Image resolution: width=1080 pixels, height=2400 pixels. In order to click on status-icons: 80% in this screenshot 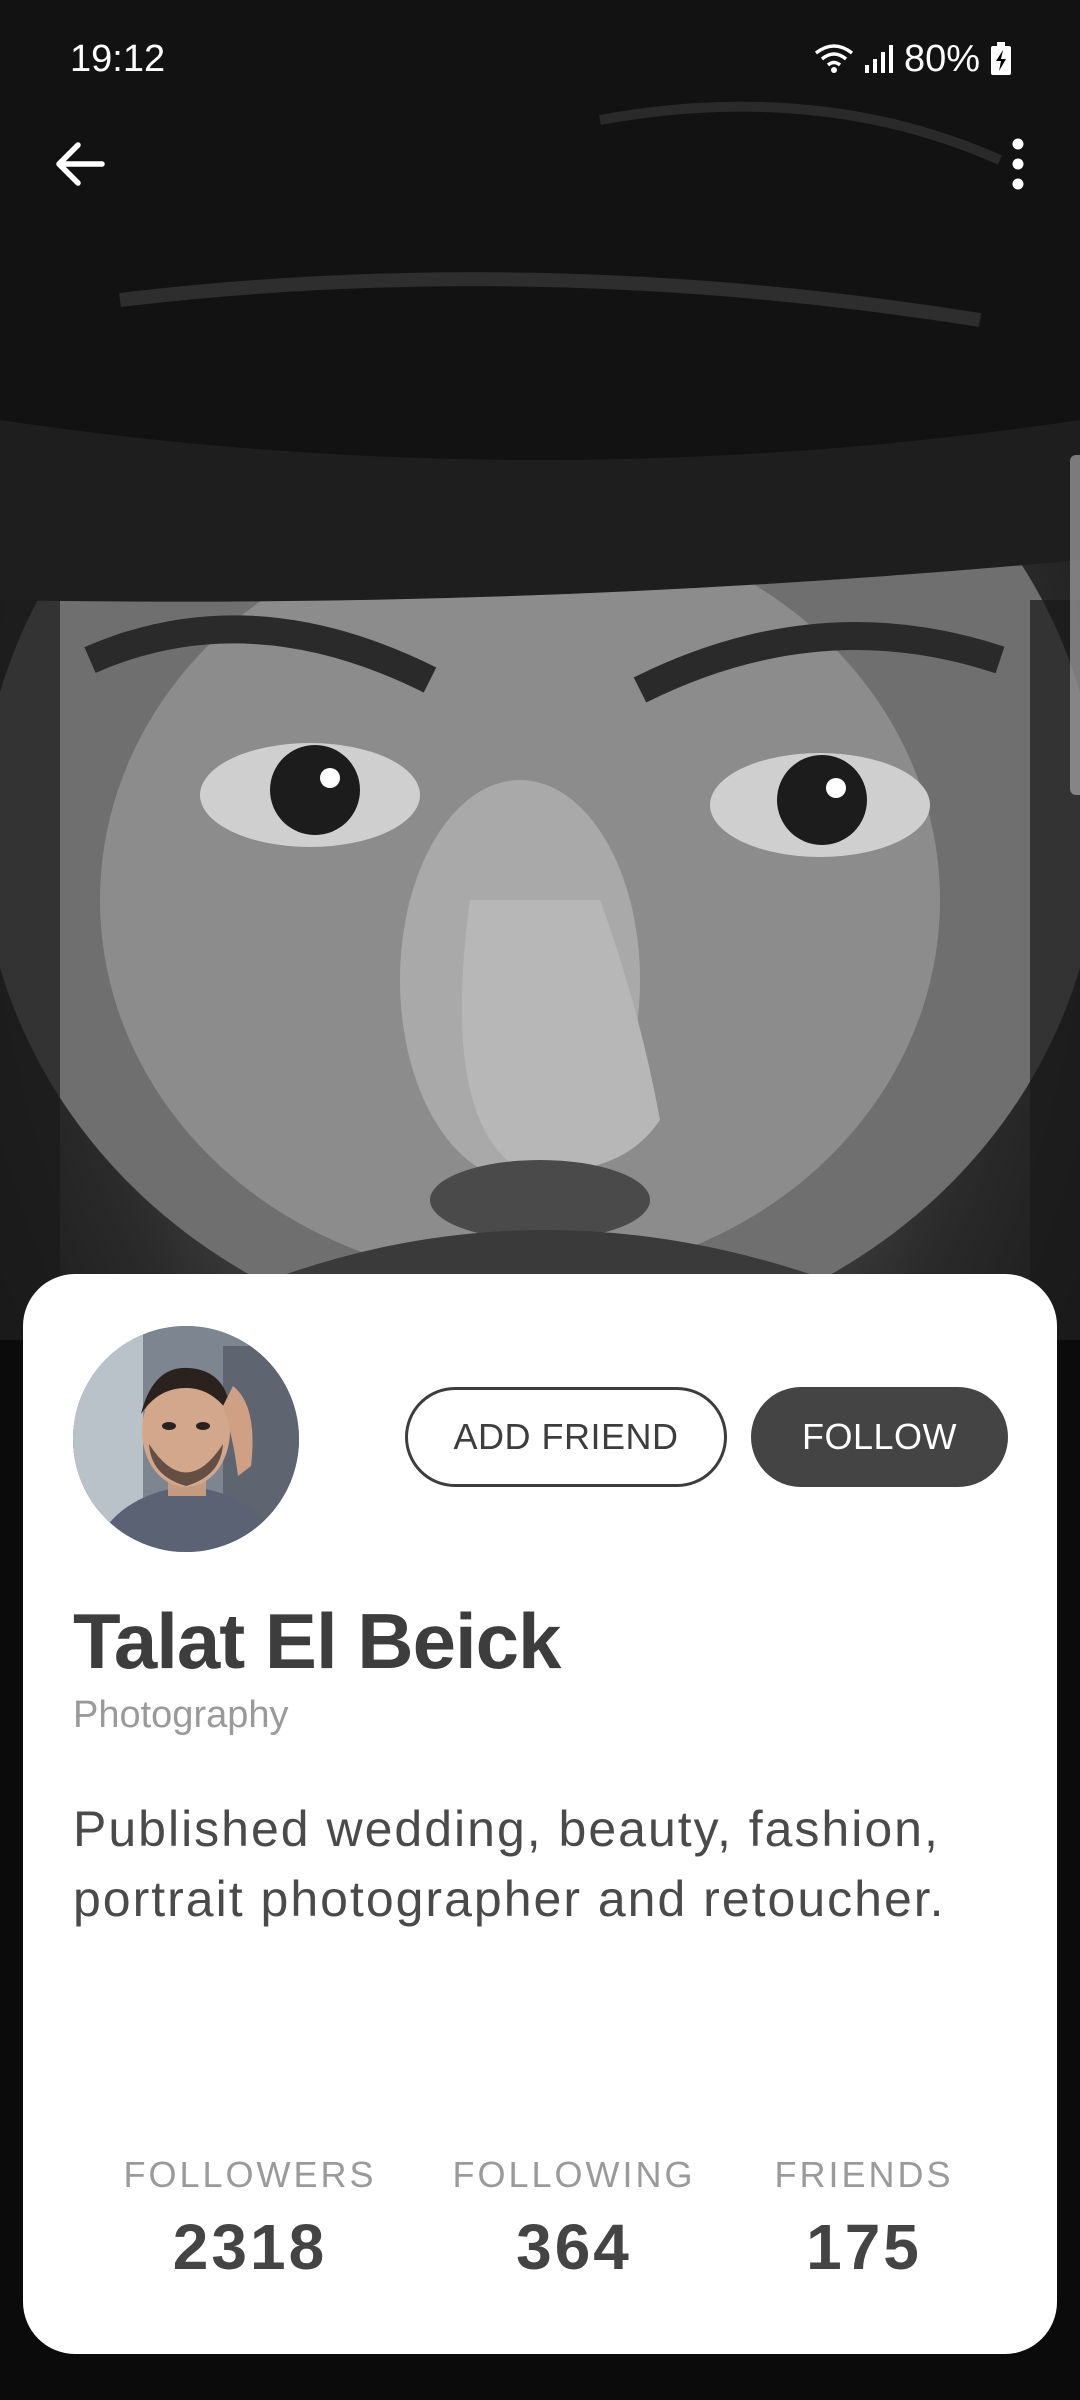, I will do `click(913, 59)`.